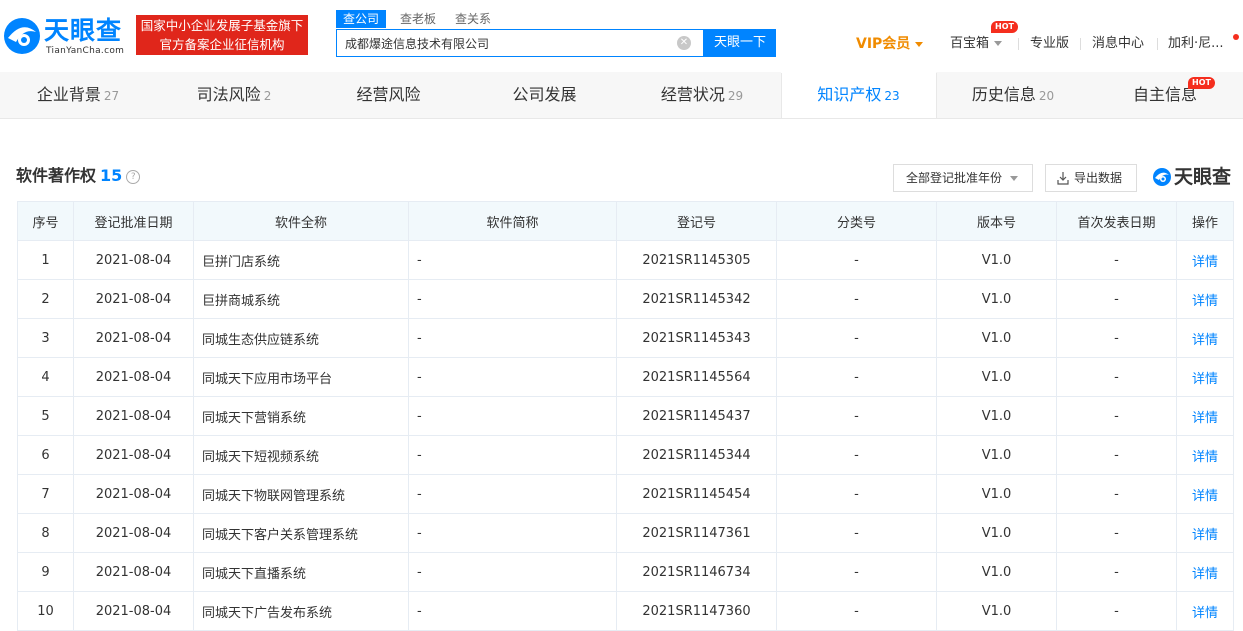  What do you see at coordinates (696, 494) in the screenshot?
I see `registration-number: 2021SR1145454` at bounding box center [696, 494].